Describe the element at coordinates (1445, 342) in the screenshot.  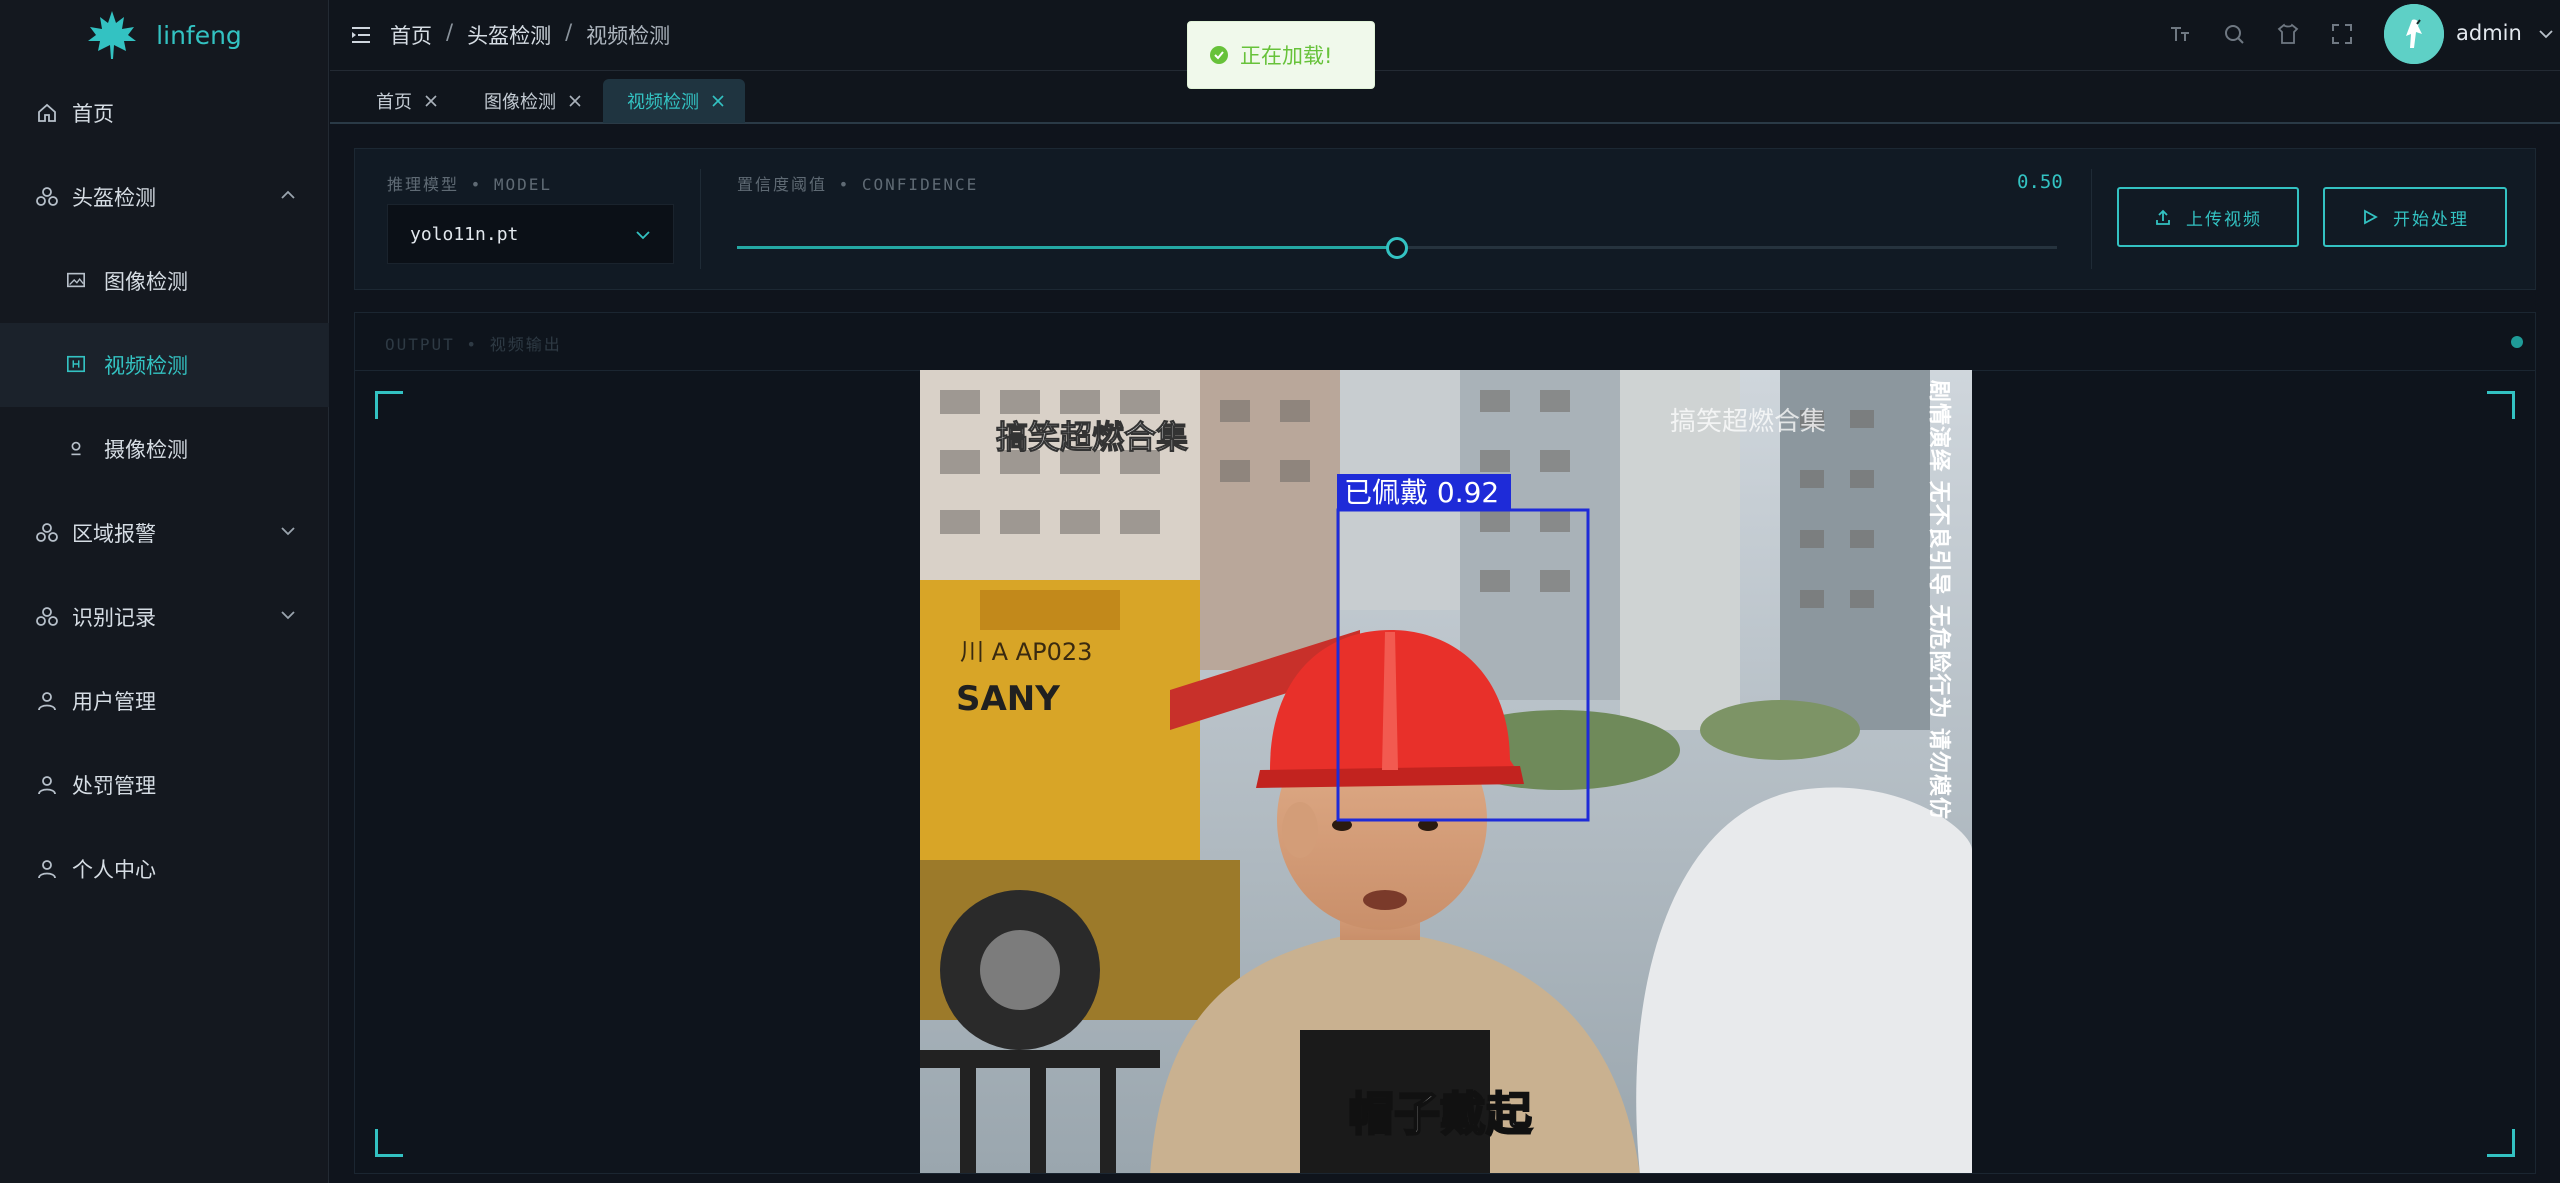
I see `output-header: OUTPUT • 视频输出` at that location.